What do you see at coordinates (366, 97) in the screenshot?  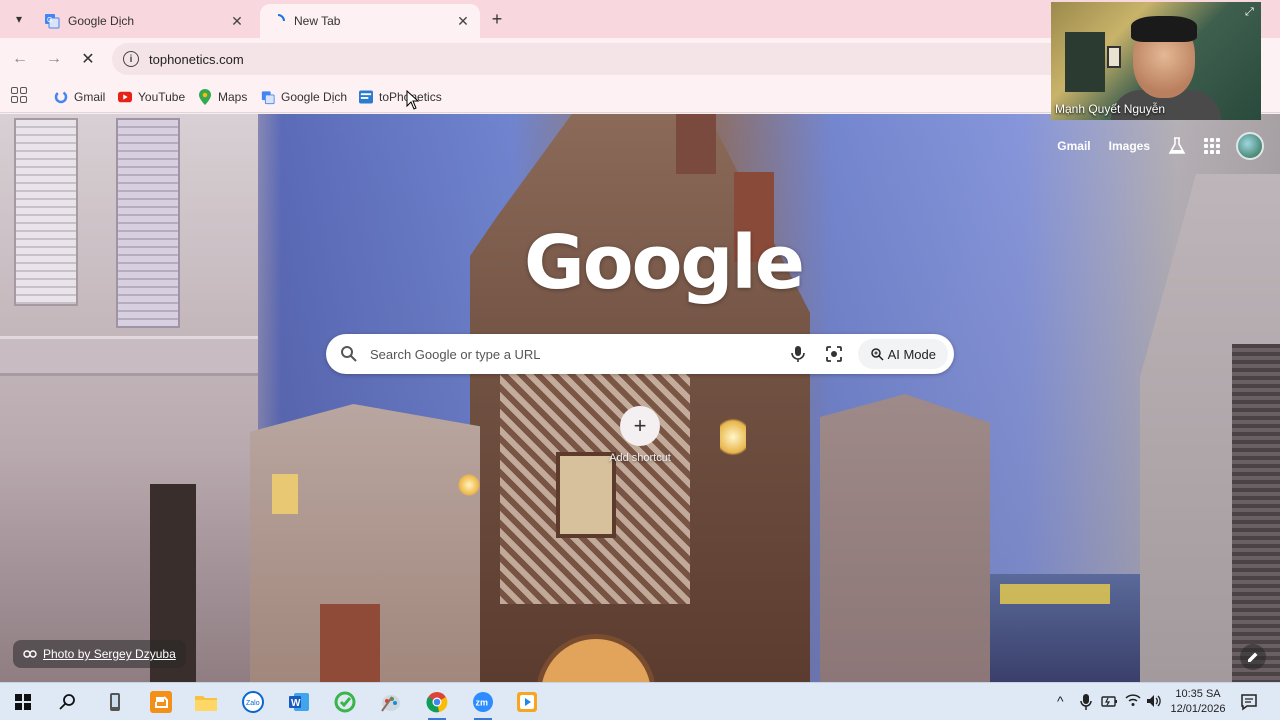 I see `tophonetics-icon` at bounding box center [366, 97].